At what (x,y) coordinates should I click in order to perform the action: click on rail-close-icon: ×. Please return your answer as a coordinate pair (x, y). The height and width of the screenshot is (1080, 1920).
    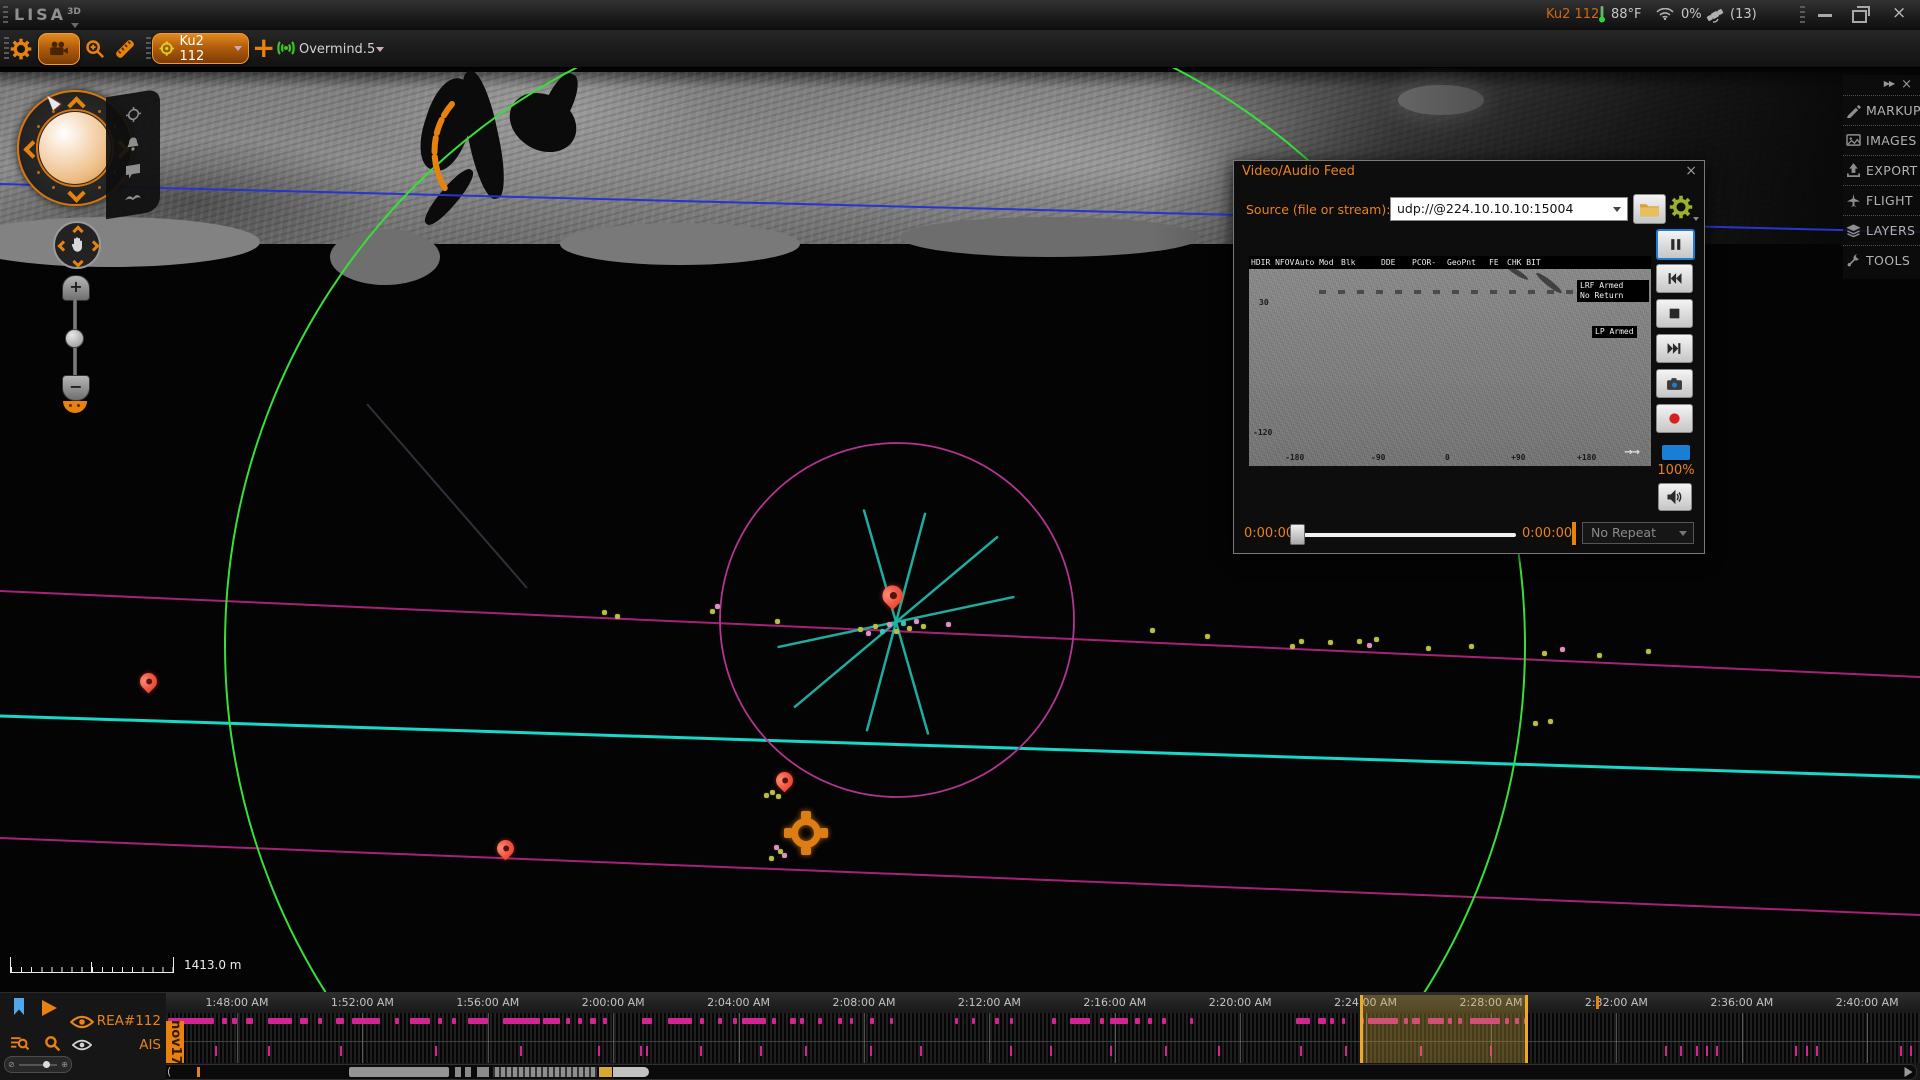
    Looking at the image, I should click on (1906, 84).